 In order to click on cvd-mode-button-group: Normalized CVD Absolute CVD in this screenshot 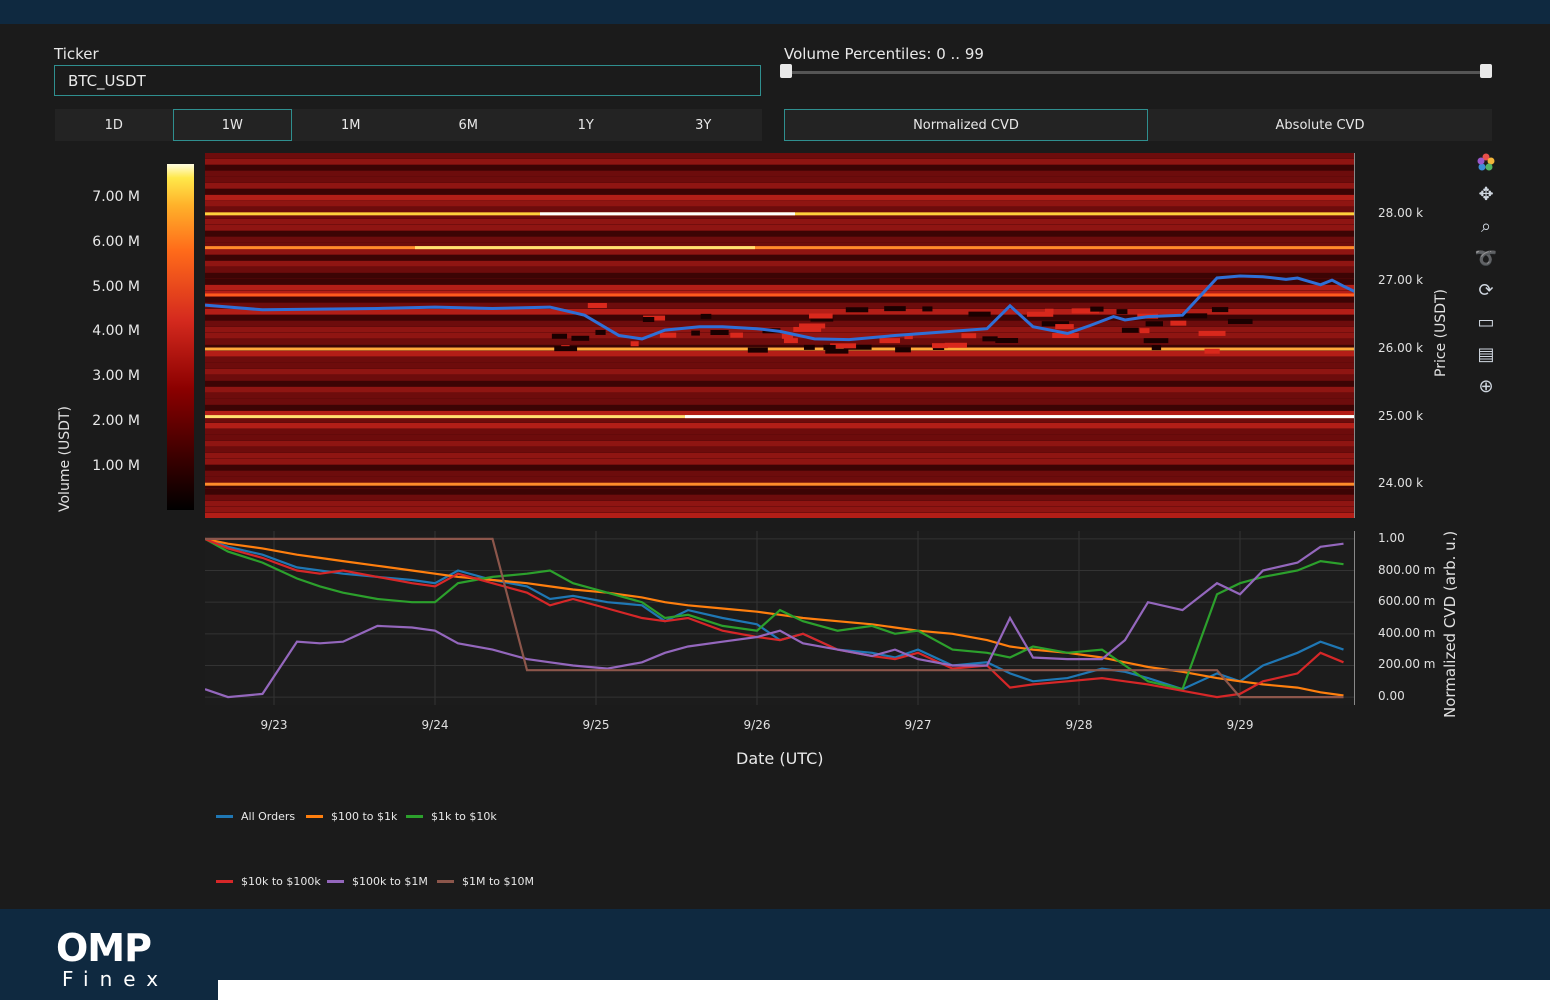, I will do `click(1138, 125)`.